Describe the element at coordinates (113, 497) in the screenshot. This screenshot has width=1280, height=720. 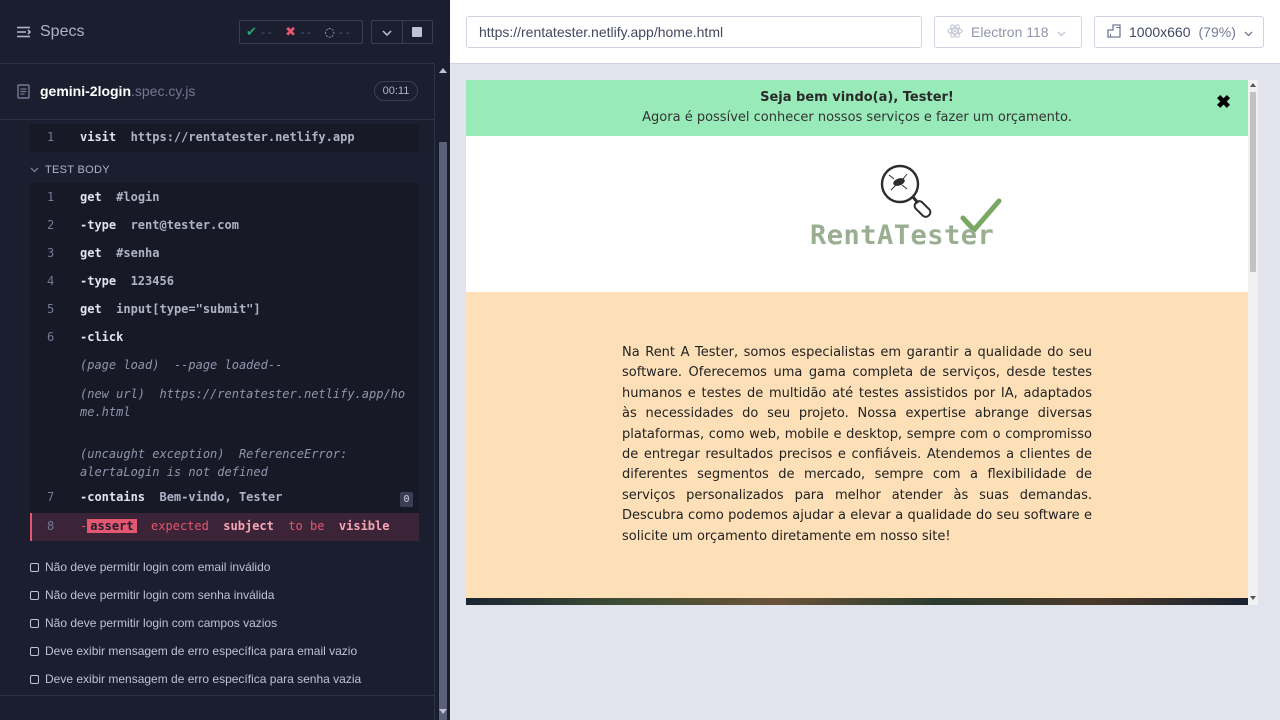
I see `command-name: -contains` at that location.